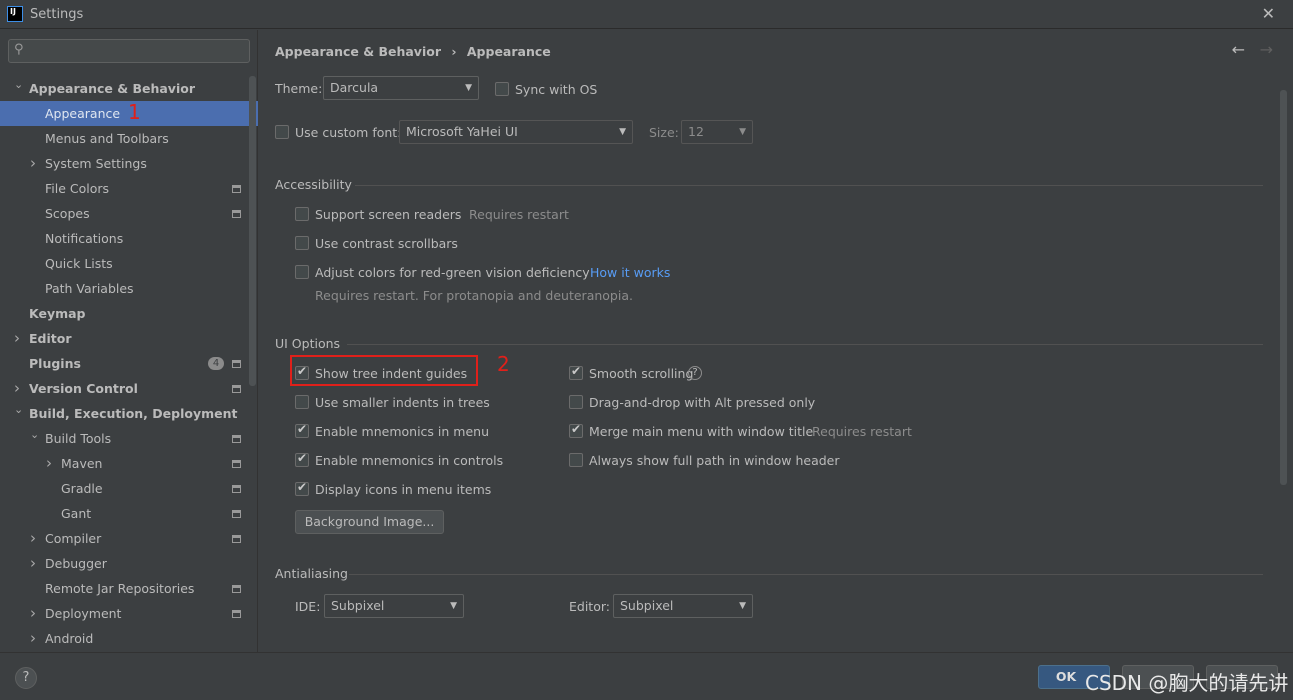 This screenshot has height=700, width=1293. I want to click on sidebar-item: Appearance 1, so click(129, 113).